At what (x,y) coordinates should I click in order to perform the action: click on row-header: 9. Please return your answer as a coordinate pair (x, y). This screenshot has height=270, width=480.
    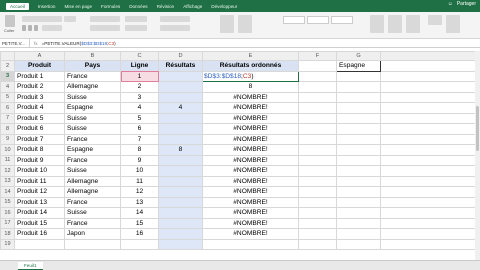
    Looking at the image, I should click on (7, 139).